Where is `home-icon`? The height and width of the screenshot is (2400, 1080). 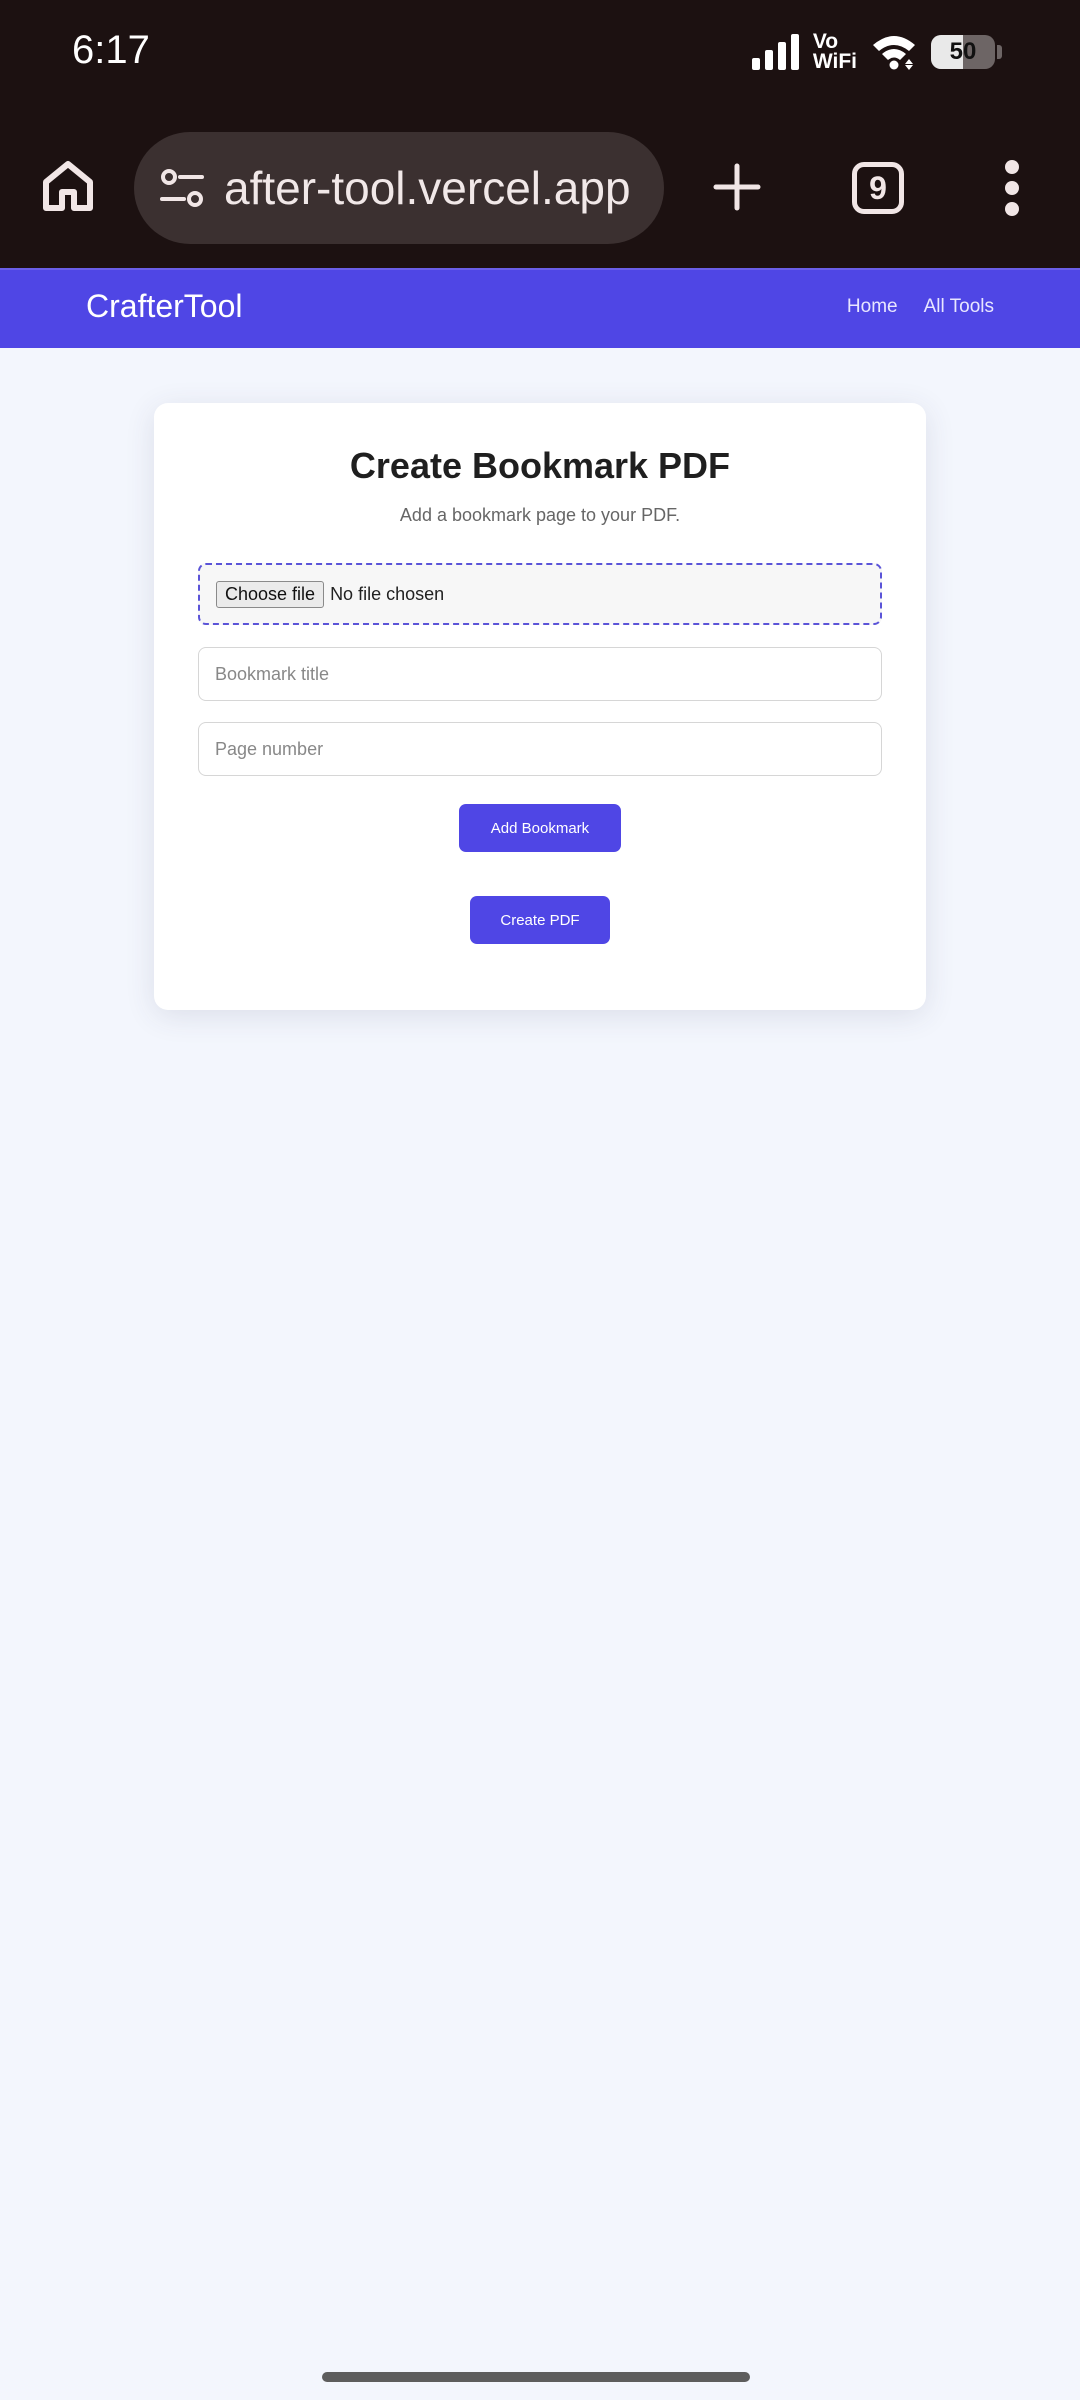 home-icon is located at coordinates (68, 186).